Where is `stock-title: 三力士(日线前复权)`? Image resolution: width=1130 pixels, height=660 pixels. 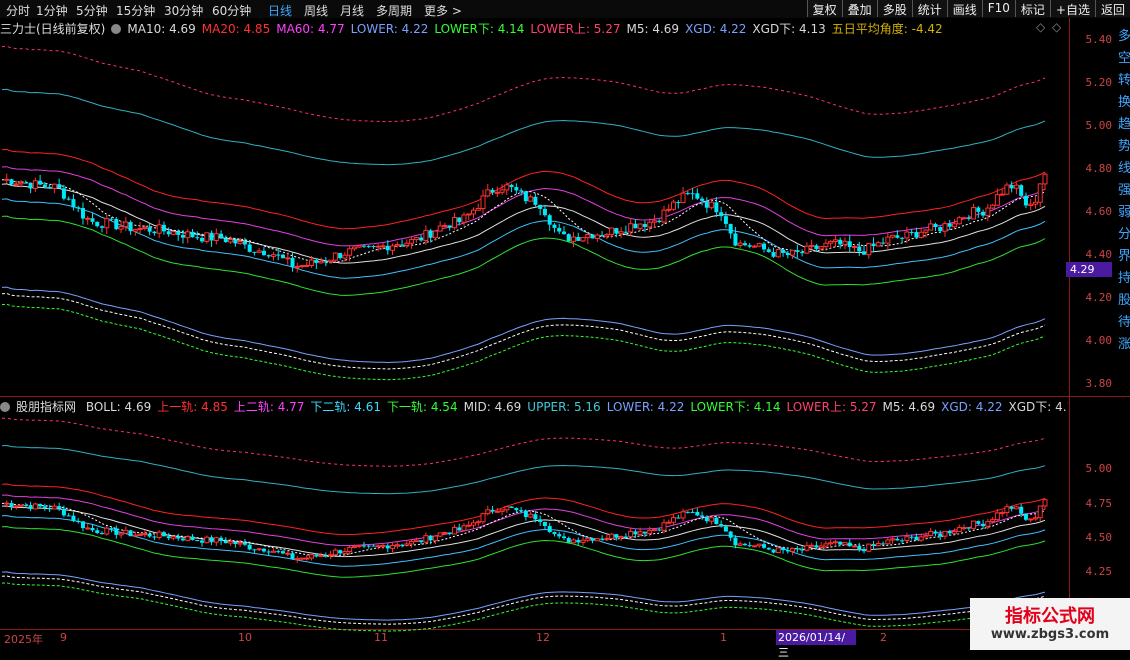 stock-title: 三力士(日线前复权) is located at coordinates (52, 29).